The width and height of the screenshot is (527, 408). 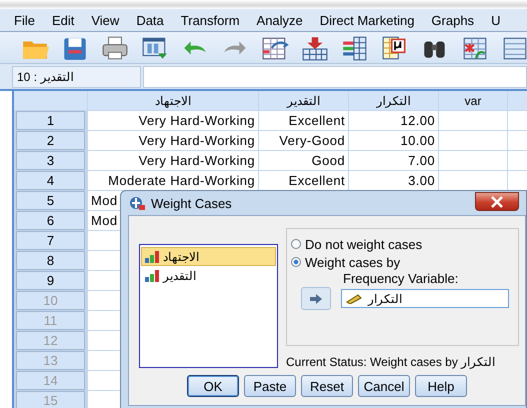 What do you see at coordinates (210, 20) in the screenshot?
I see `menu-item: Transform` at bounding box center [210, 20].